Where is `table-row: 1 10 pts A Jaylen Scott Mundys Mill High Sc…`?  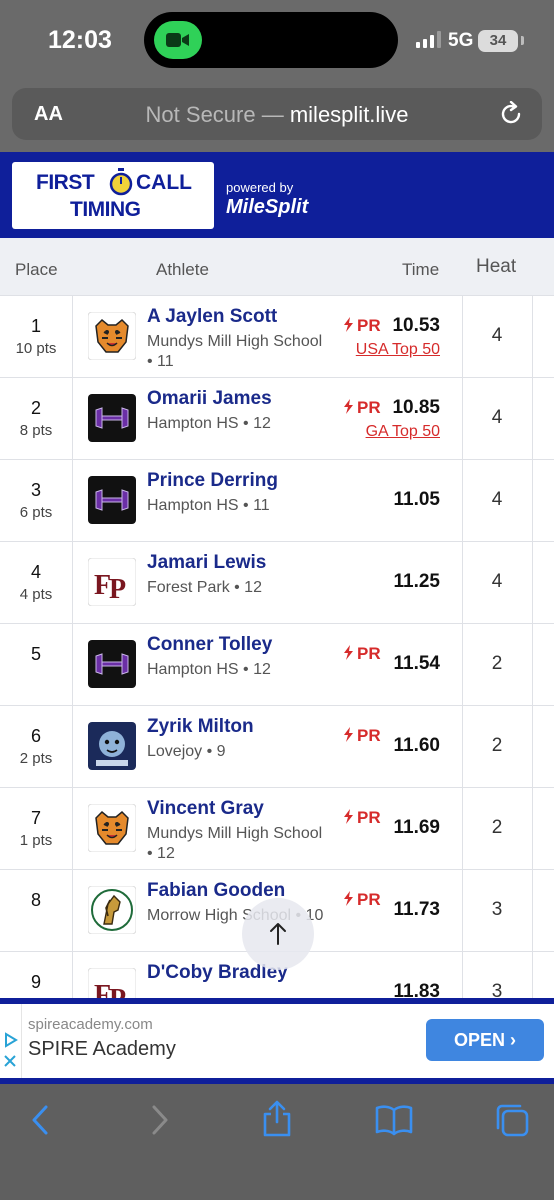 table-row: 1 10 pts A Jaylen Scott Mundys Mill High Sc… is located at coordinates (277, 337).